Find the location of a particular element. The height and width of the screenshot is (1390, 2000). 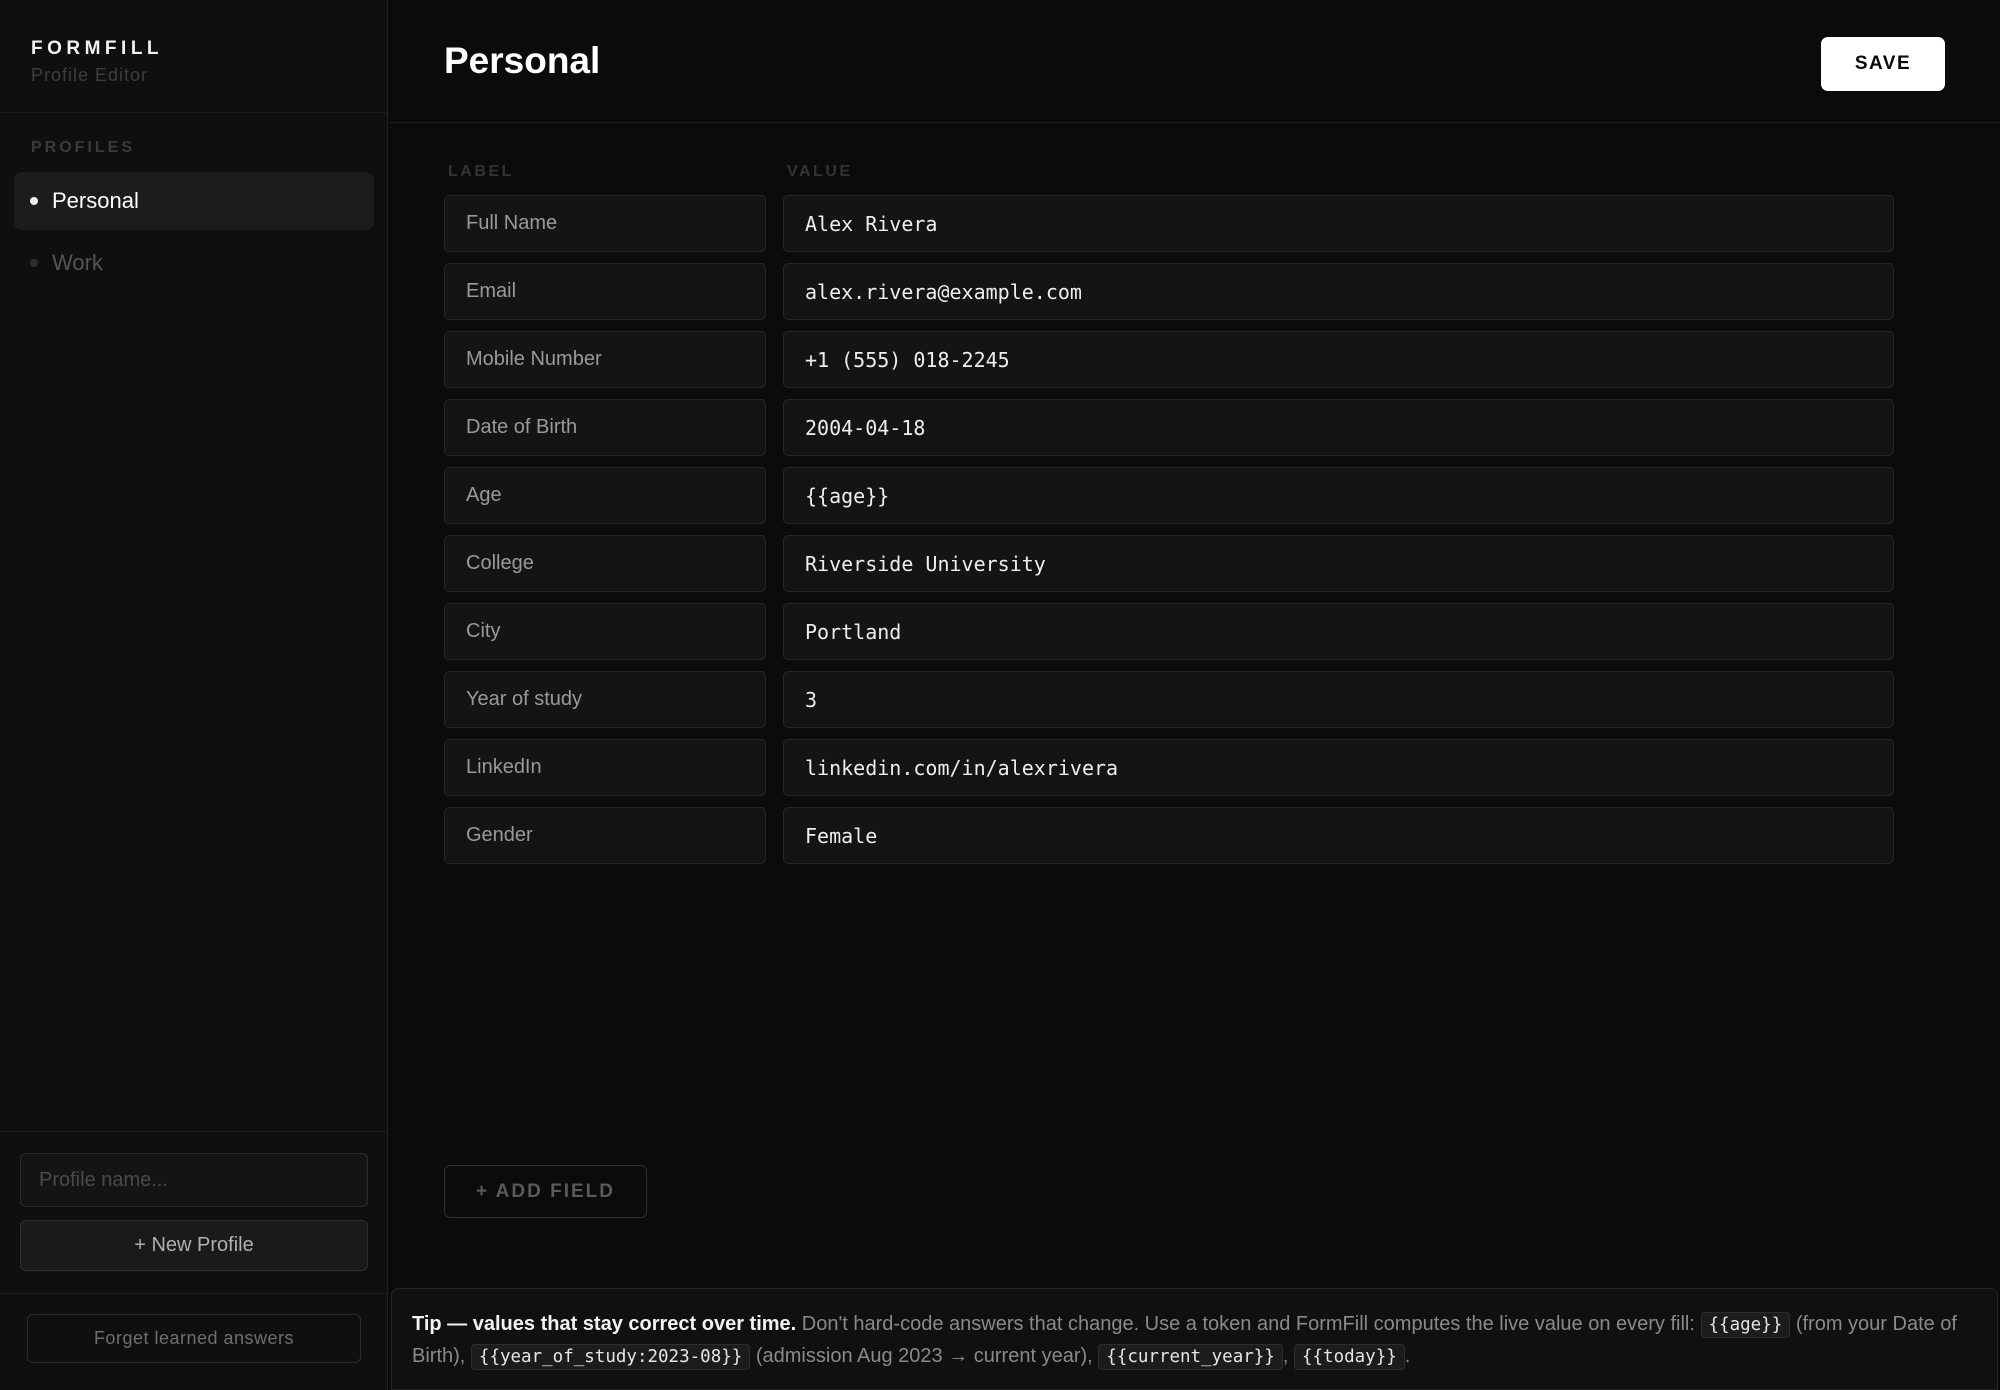

save-button: SAVE is located at coordinates (1883, 64).